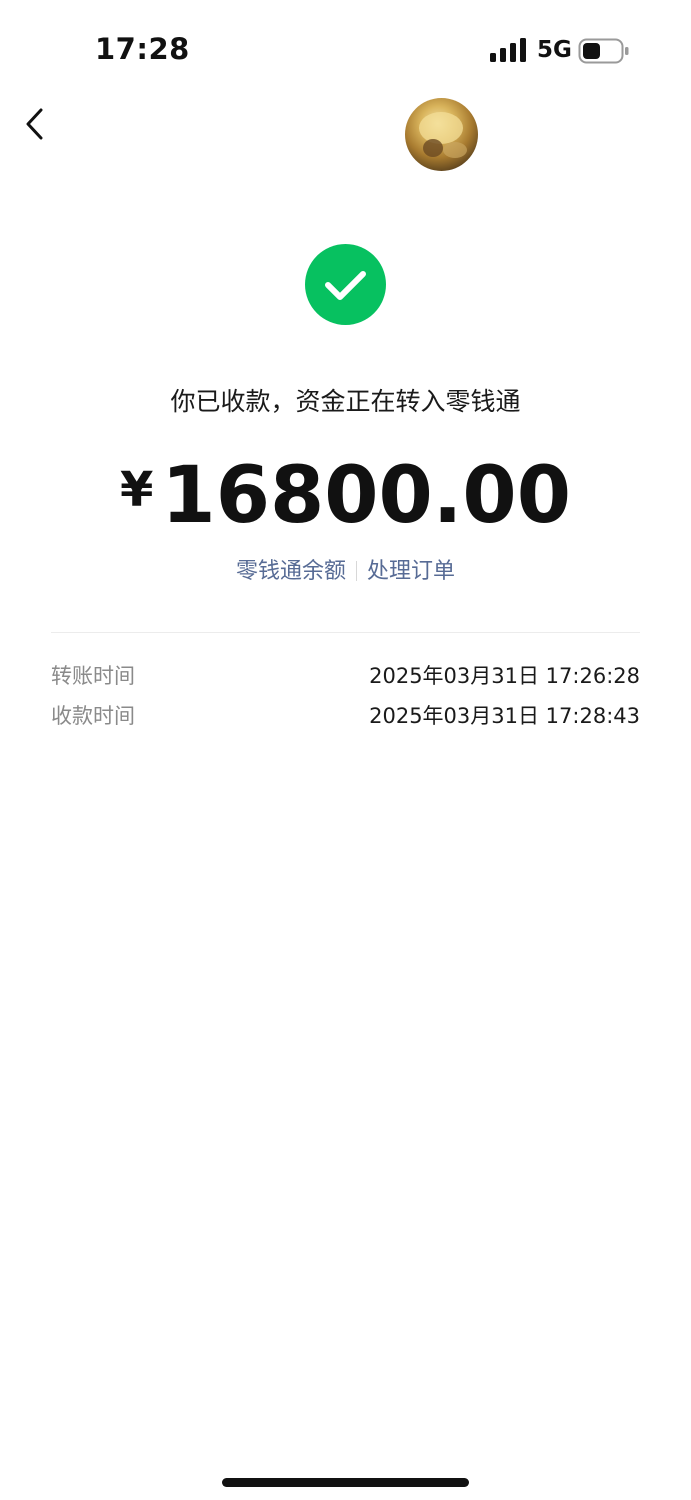 The height and width of the screenshot is (1500, 691). Describe the element at coordinates (366, 496) in the screenshot. I see `amount-value: 16800.00` at that location.